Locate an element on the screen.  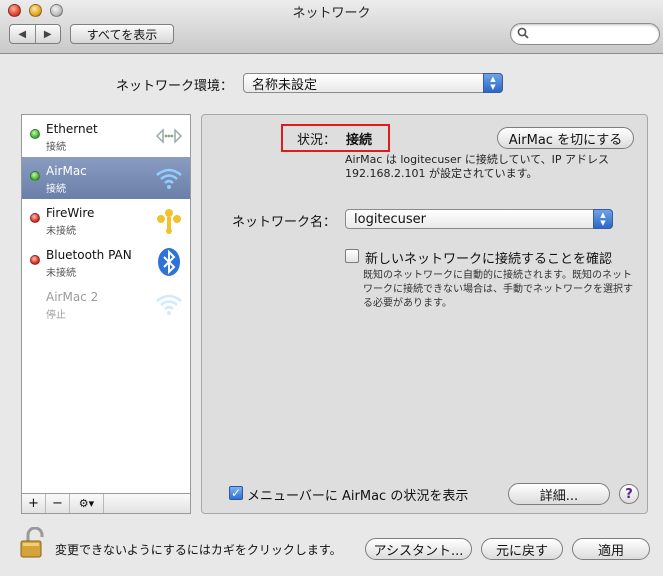
lock-icon is located at coordinates (33, 543).